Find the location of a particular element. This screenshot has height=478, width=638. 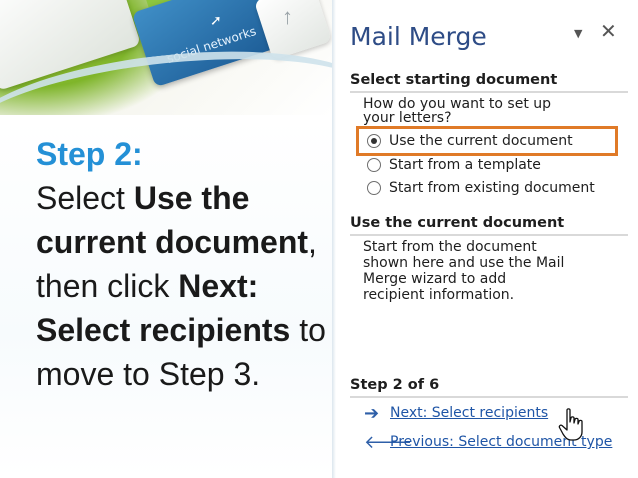

description-line-4: recipient information. is located at coordinates (439, 295).